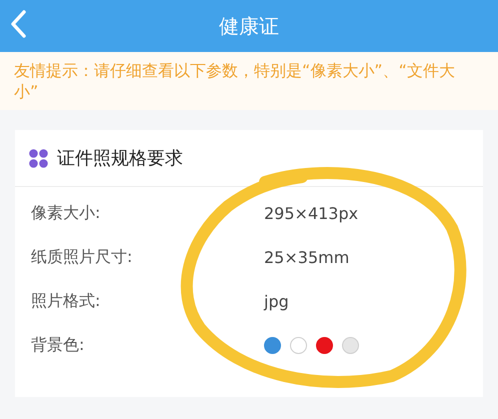 Image resolution: width=498 pixels, height=419 pixels. What do you see at coordinates (311, 213) in the screenshot?
I see `field-value: 295×413px` at bounding box center [311, 213].